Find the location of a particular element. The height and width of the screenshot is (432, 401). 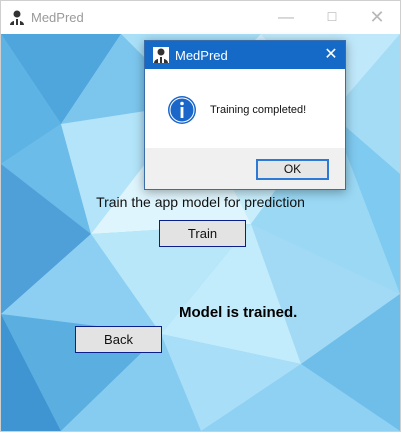

minimize-icon: — is located at coordinates (286, 17).